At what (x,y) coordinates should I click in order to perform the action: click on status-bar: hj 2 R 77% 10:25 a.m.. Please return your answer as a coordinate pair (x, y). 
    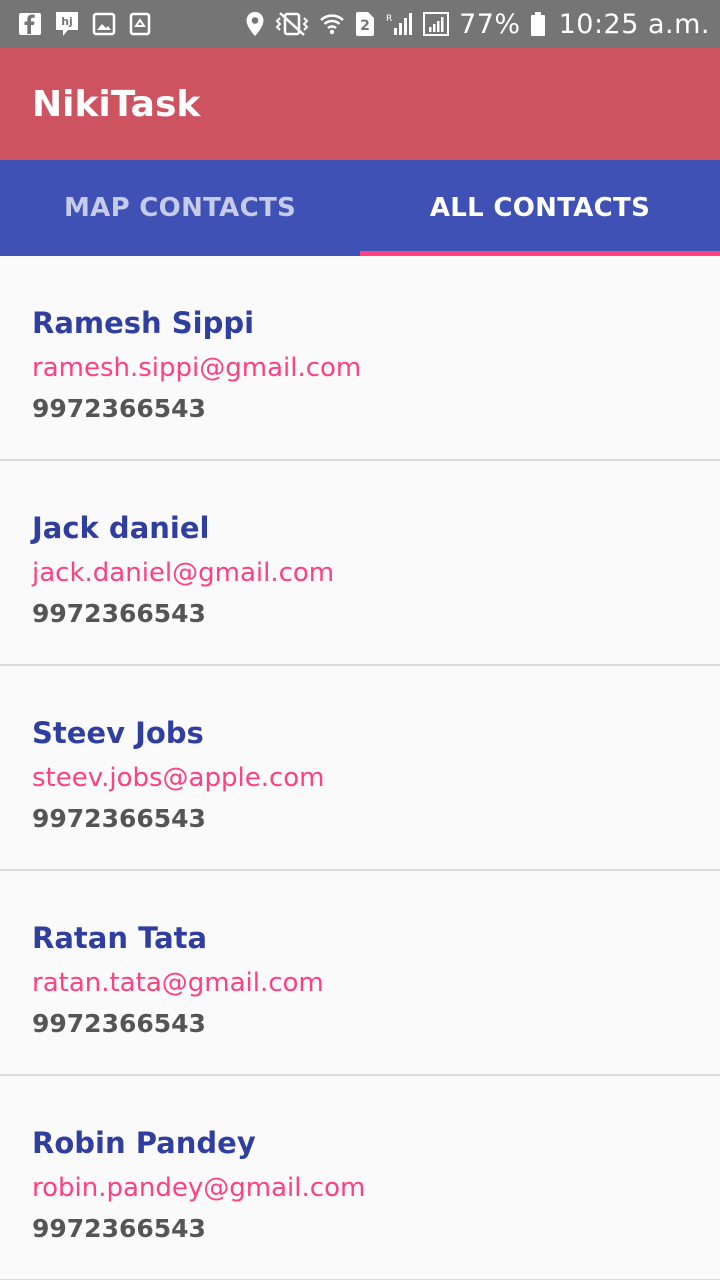
    Looking at the image, I should click on (360, 24).